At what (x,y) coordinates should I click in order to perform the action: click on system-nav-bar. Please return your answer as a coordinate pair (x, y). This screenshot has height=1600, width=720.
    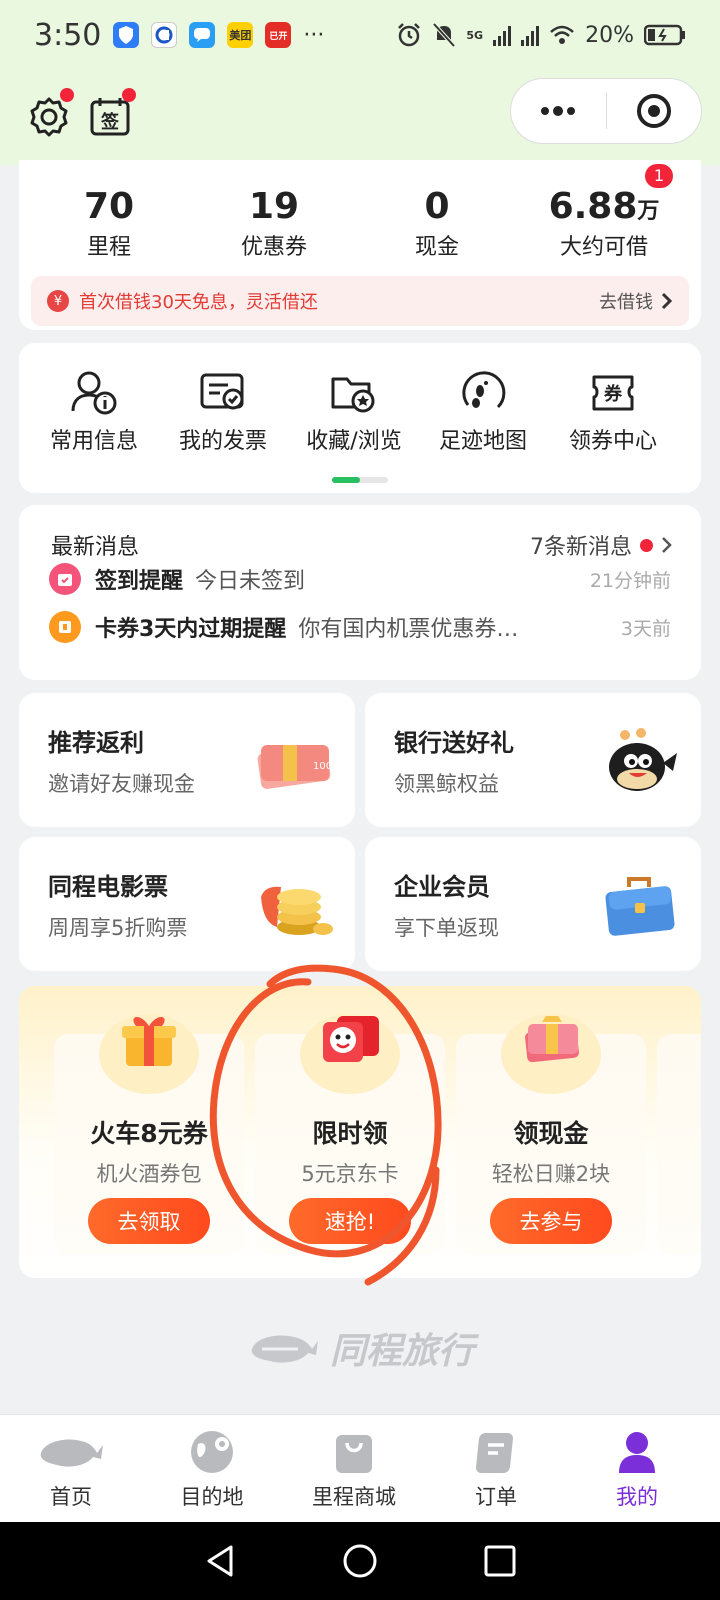
    Looking at the image, I should click on (360, 1561).